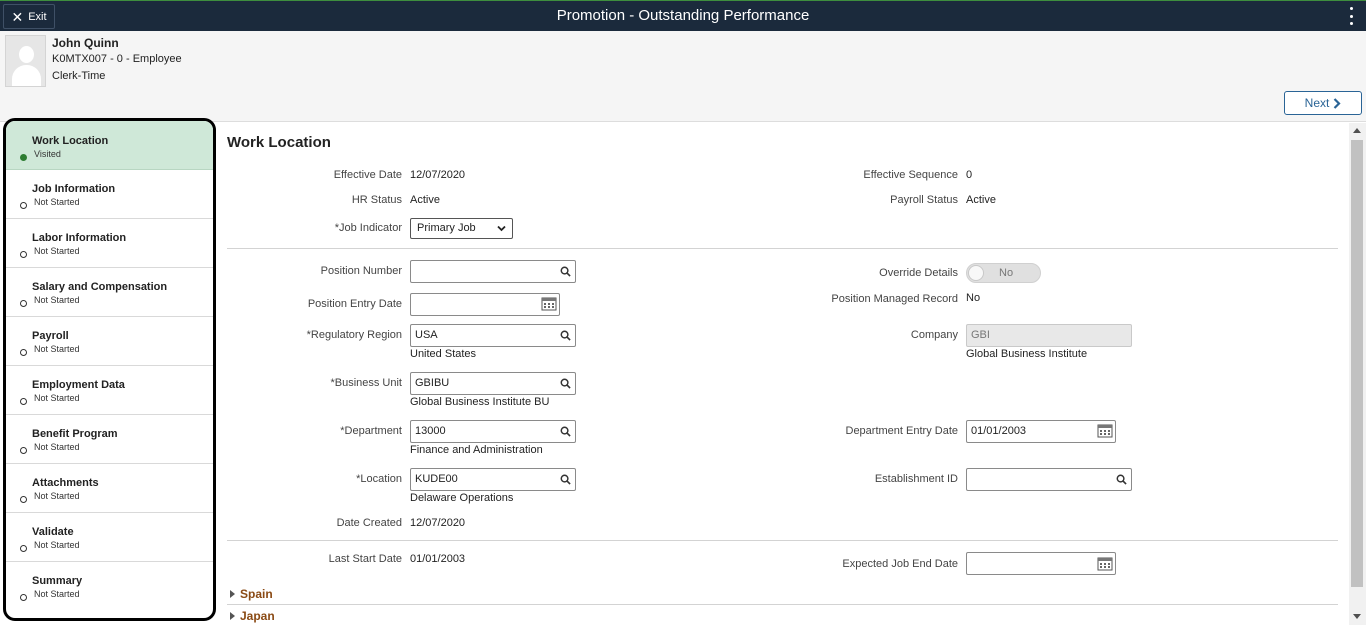 Image resolution: width=1366 pixels, height=625 pixels. Describe the element at coordinates (438, 559) in the screenshot. I see `last-start-date-value: 01/01/2003` at that location.